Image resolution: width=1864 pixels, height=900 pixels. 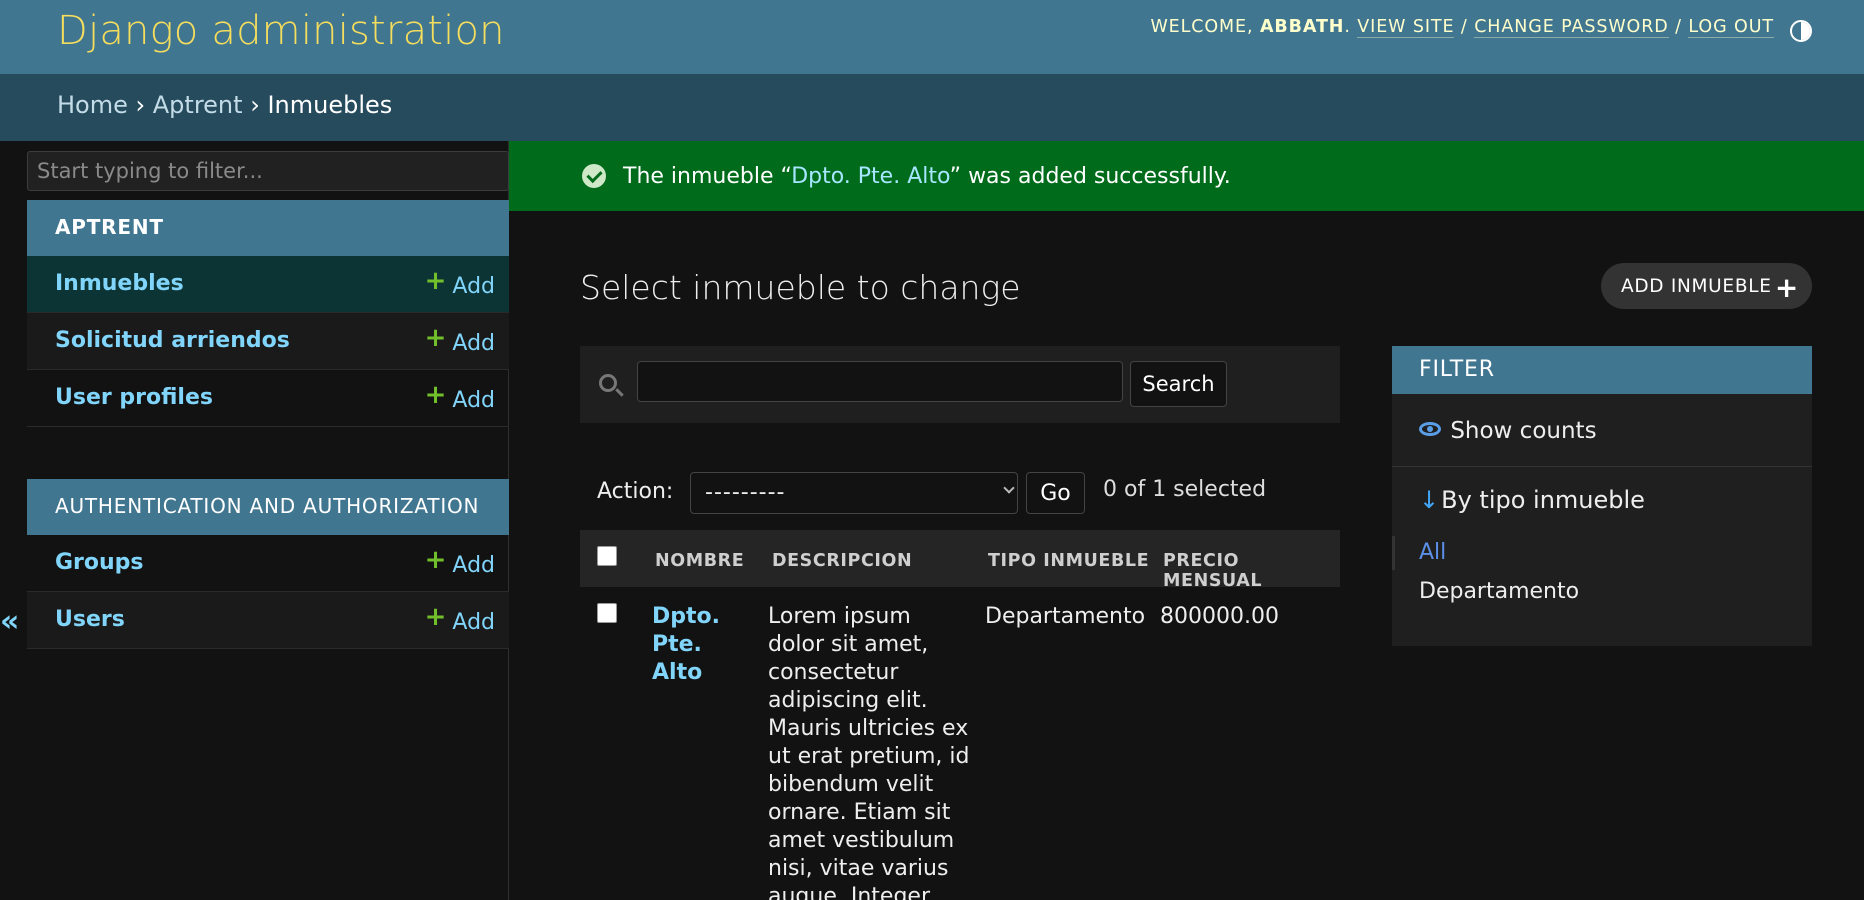 I want to click on select-all-checkbox, so click(x=607, y=556).